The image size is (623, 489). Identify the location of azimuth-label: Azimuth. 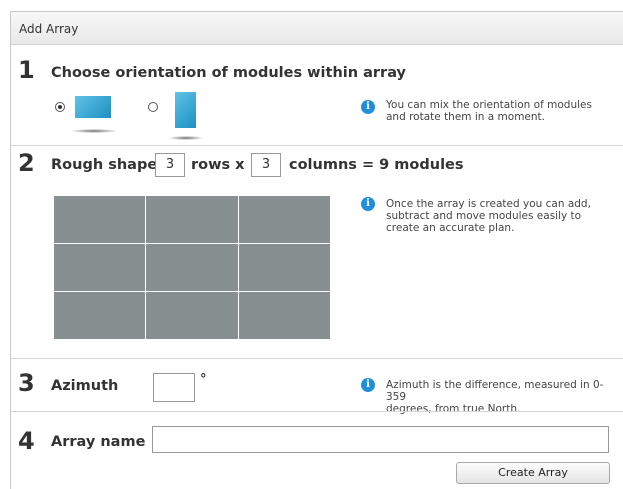
(85, 386).